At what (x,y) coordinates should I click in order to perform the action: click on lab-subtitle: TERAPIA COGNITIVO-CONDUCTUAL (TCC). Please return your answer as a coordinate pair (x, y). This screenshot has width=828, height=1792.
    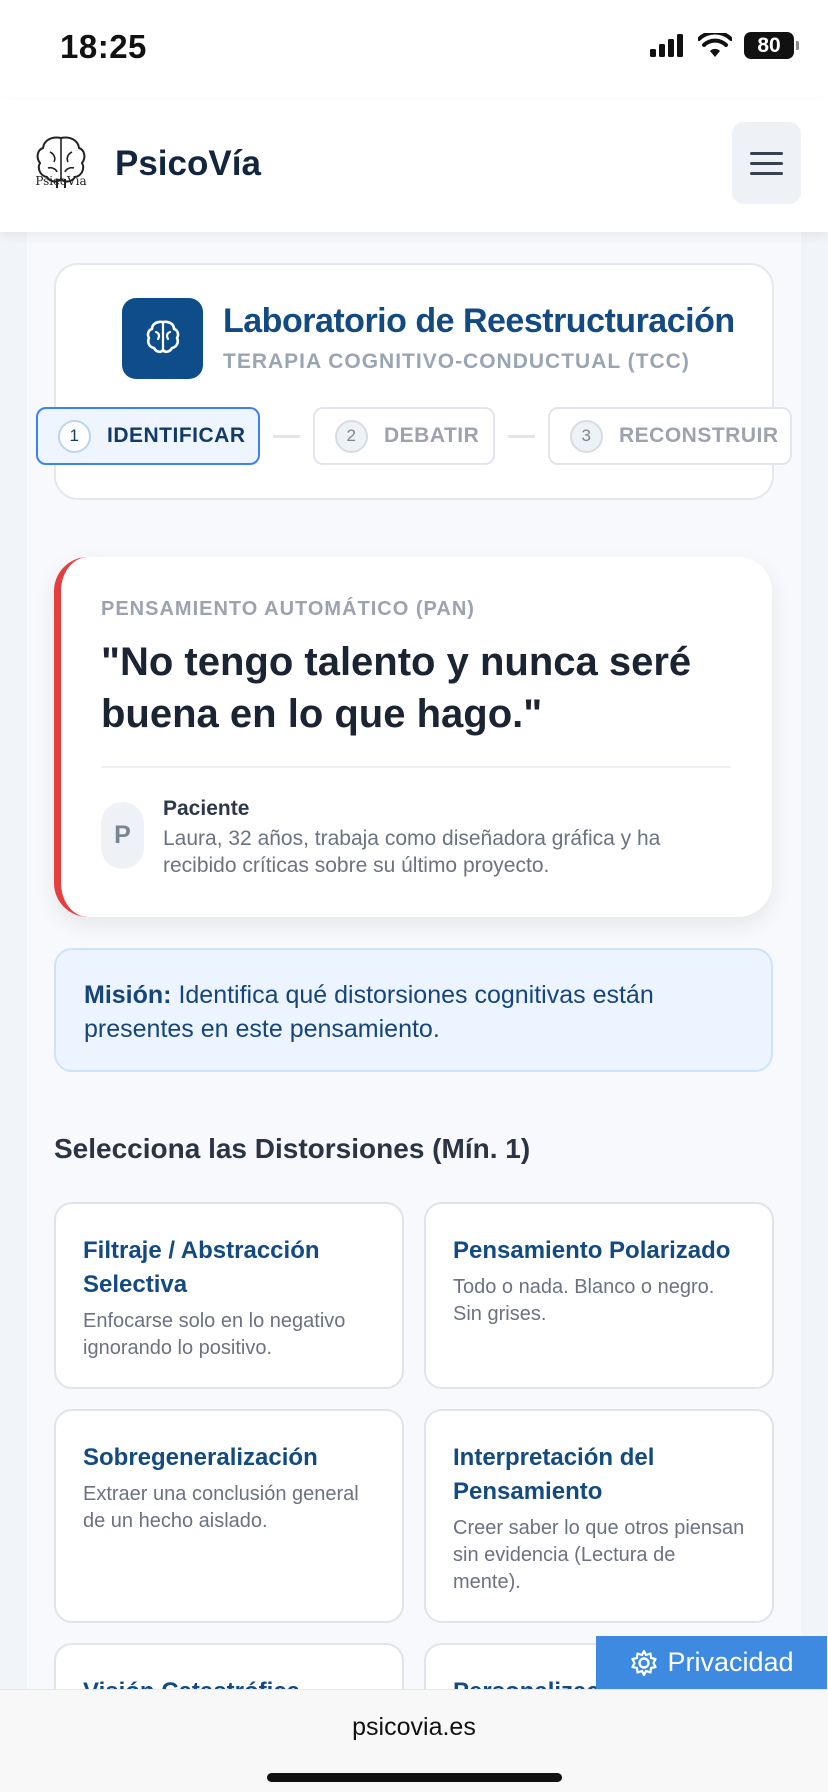
    Looking at the image, I should click on (456, 361).